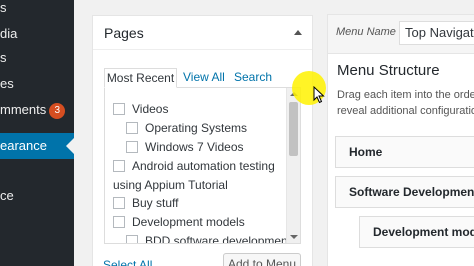 Image resolution: width=474 pixels, height=266 pixels. What do you see at coordinates (124, 33) in the screenshot?
I see `pages-metabox-title: Pages` at bounding box center [124, 33].